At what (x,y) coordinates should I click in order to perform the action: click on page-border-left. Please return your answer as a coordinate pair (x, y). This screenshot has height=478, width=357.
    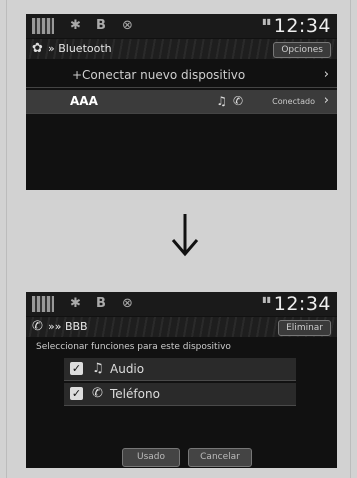
    Looking at the image, I should click on (6, 239).